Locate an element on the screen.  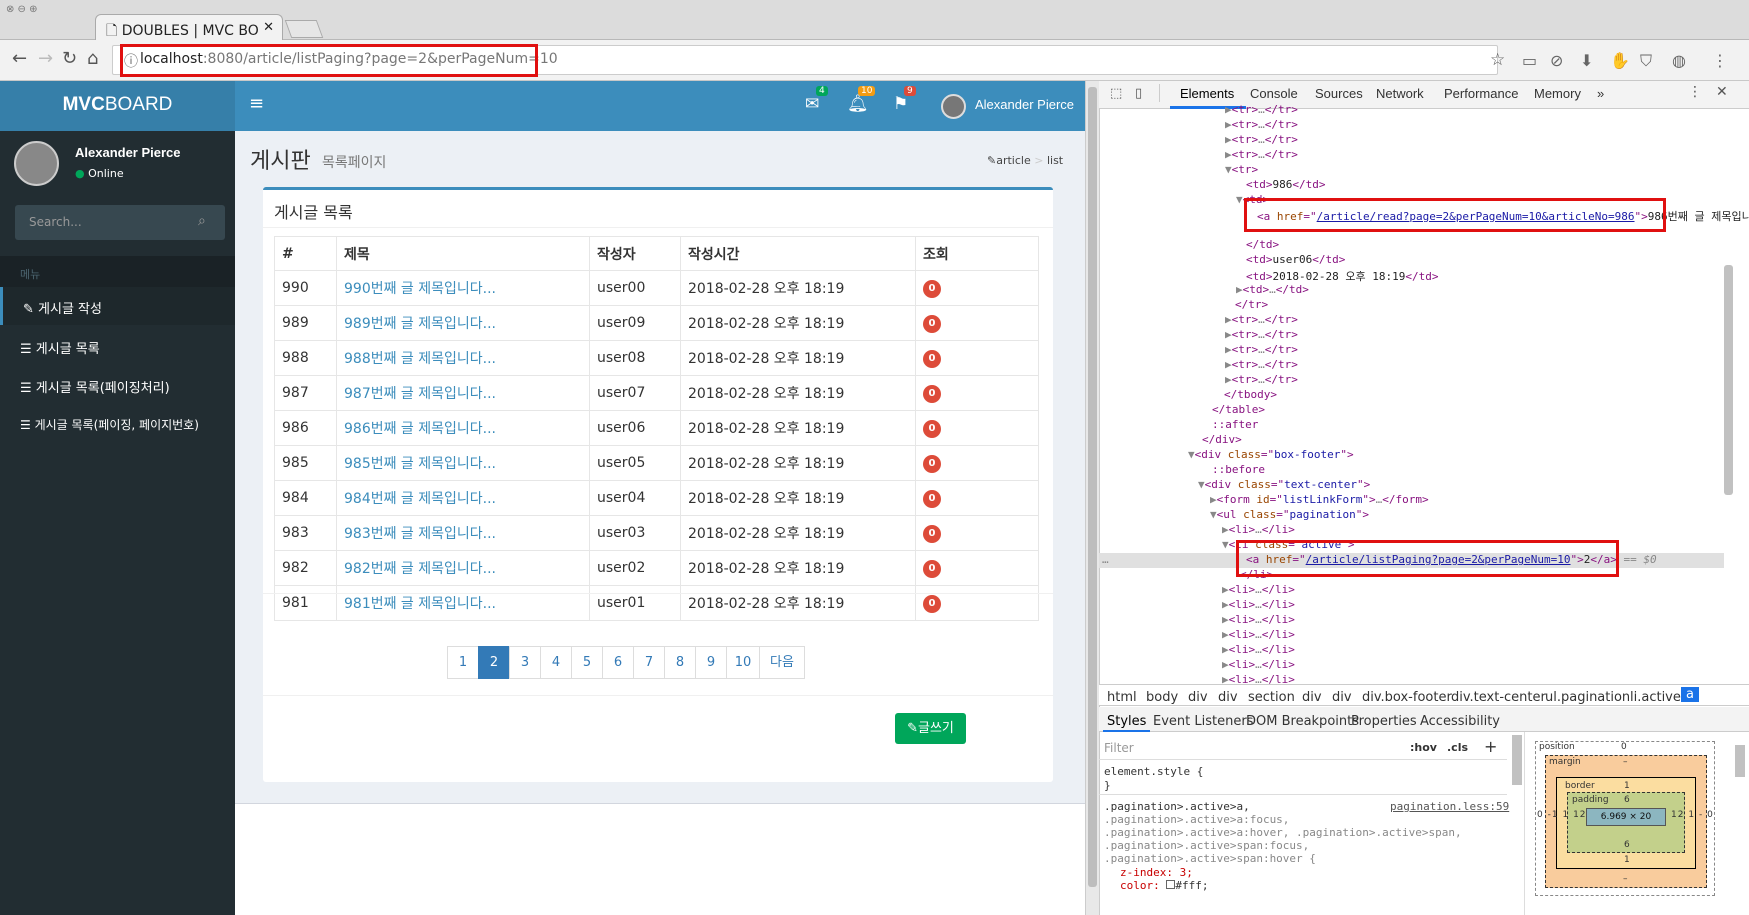
dom-node: </td> is located at coordinates (1262, 244).